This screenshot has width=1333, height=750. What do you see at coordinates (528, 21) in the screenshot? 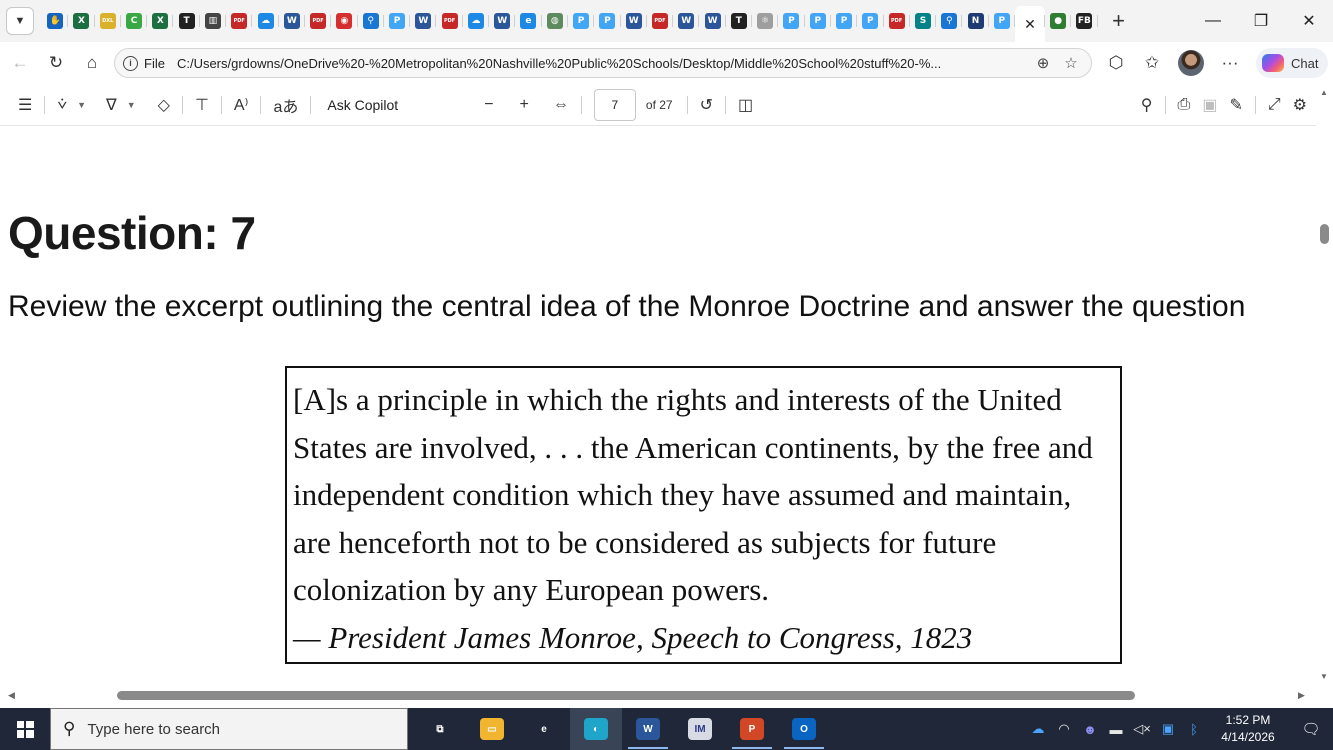
I see `browser-tab: e` at bounding box center [528, 21].